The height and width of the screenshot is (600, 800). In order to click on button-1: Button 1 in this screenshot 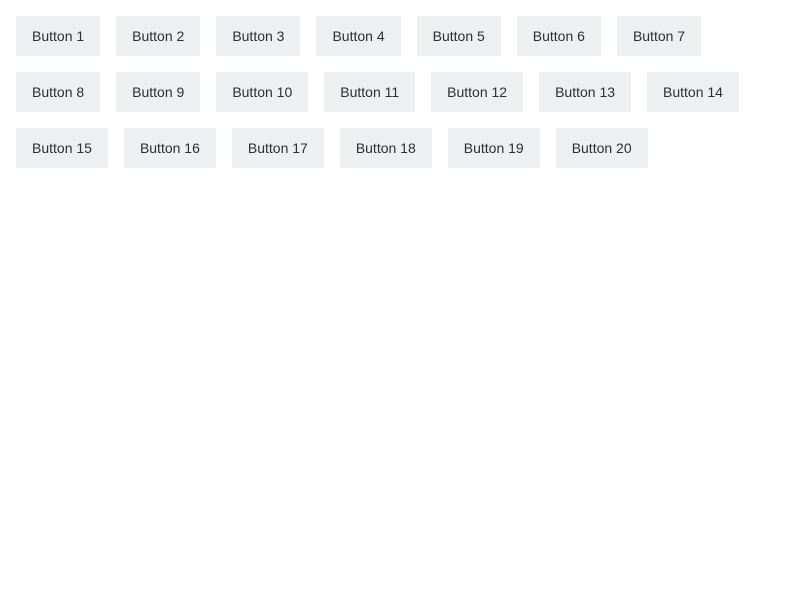, I will do `click(58, 36)`.